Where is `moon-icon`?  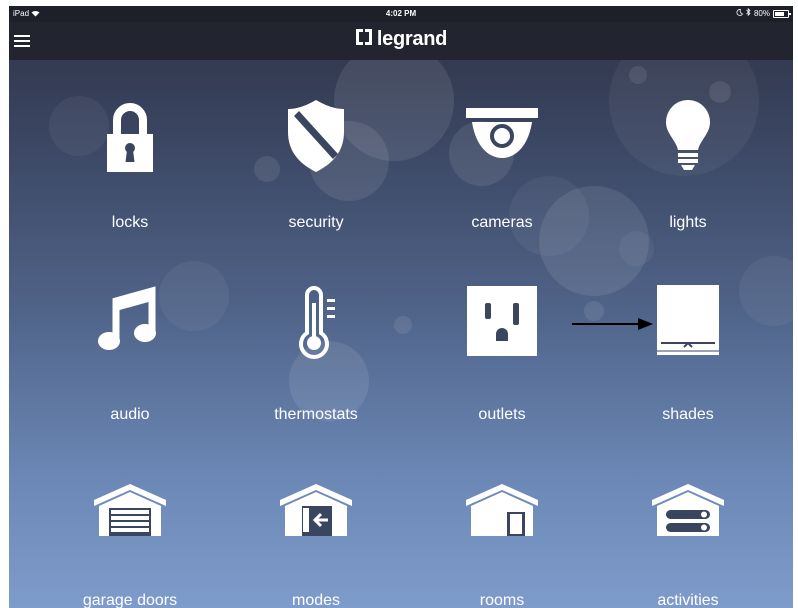
moon-icon is located at coordinates (740, 14).